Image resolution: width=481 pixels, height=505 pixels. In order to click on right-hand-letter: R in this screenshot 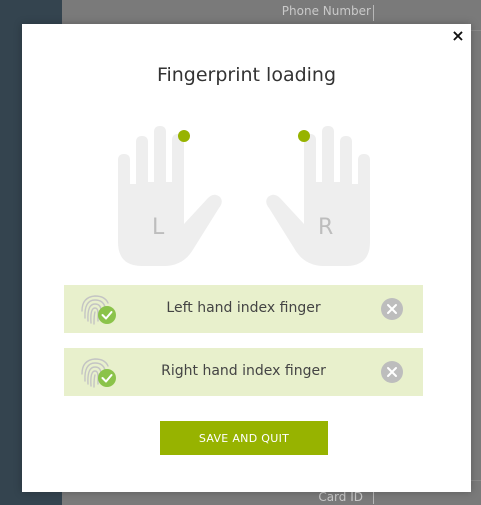, I will do `click(325, 227)`.